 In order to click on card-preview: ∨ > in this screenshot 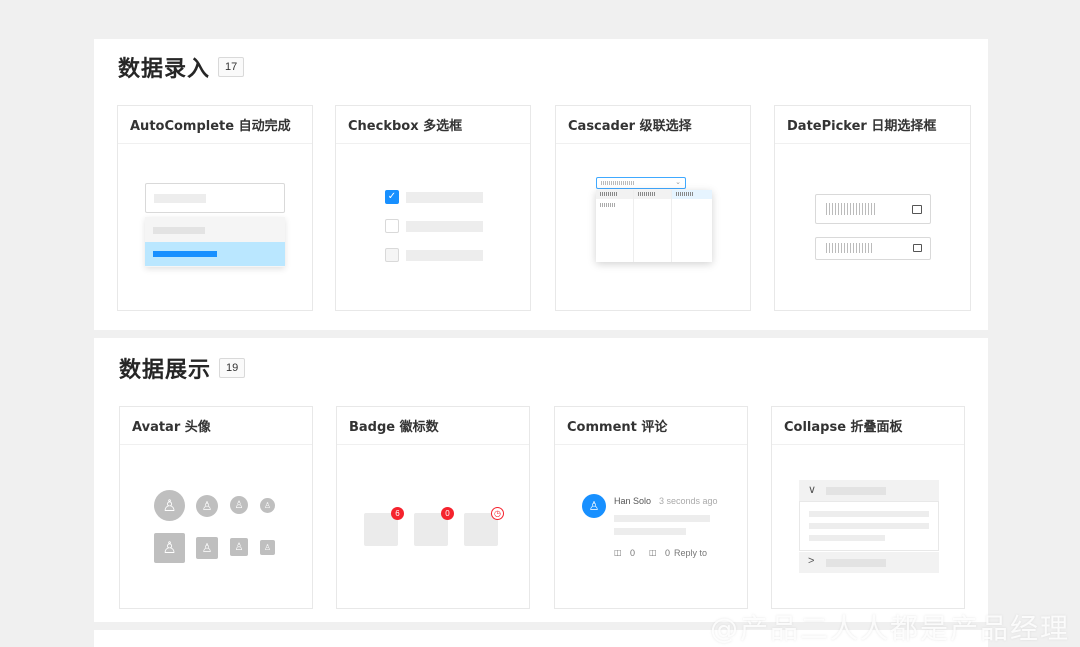, I will do `click(868, 526)`.